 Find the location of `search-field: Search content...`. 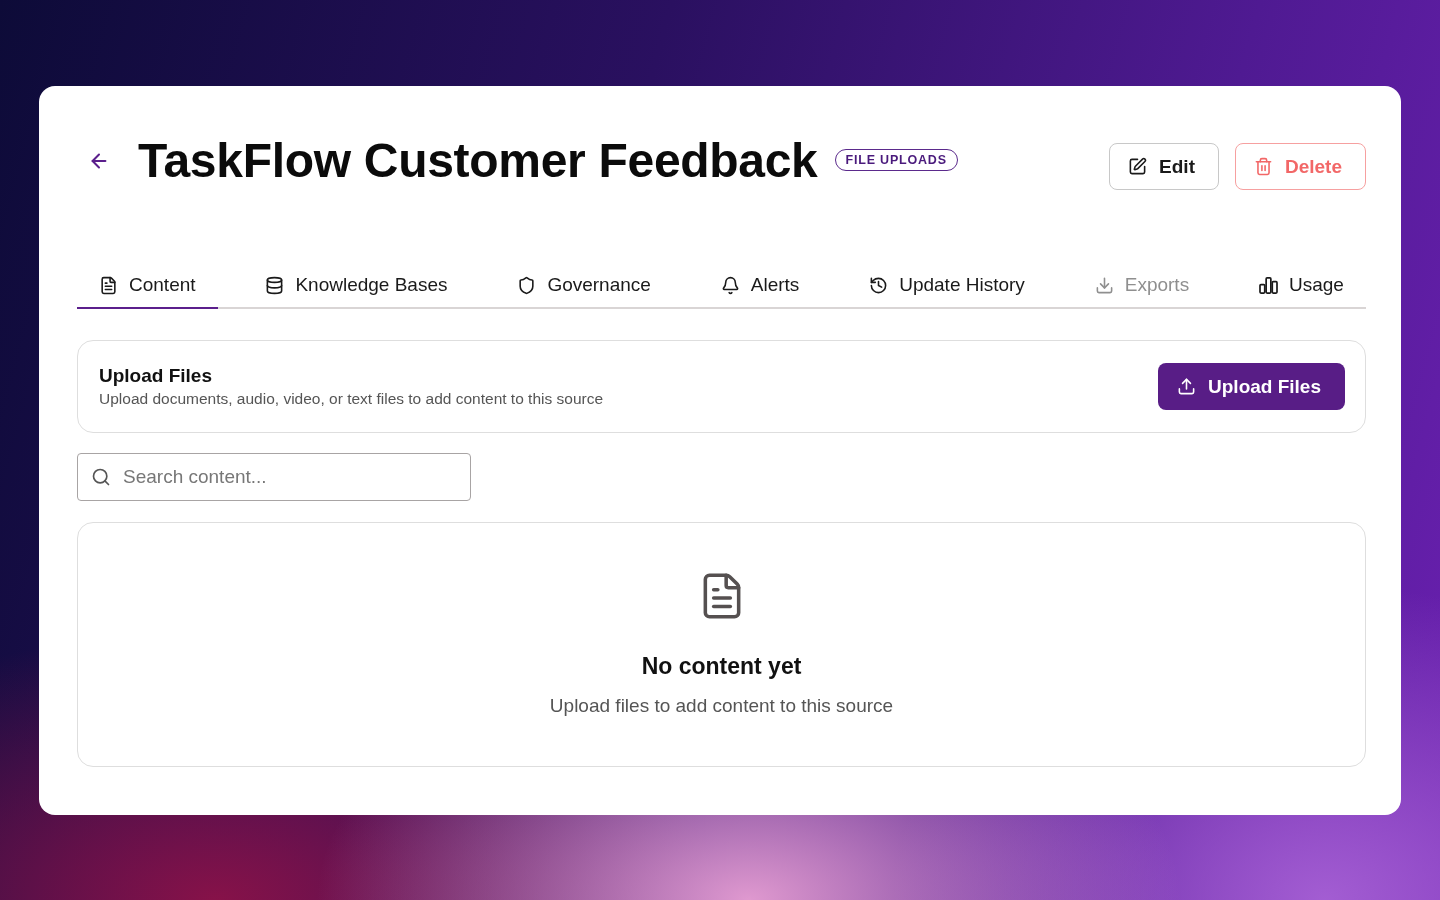

search-field: Search content... is located at coordinates (274, 477).